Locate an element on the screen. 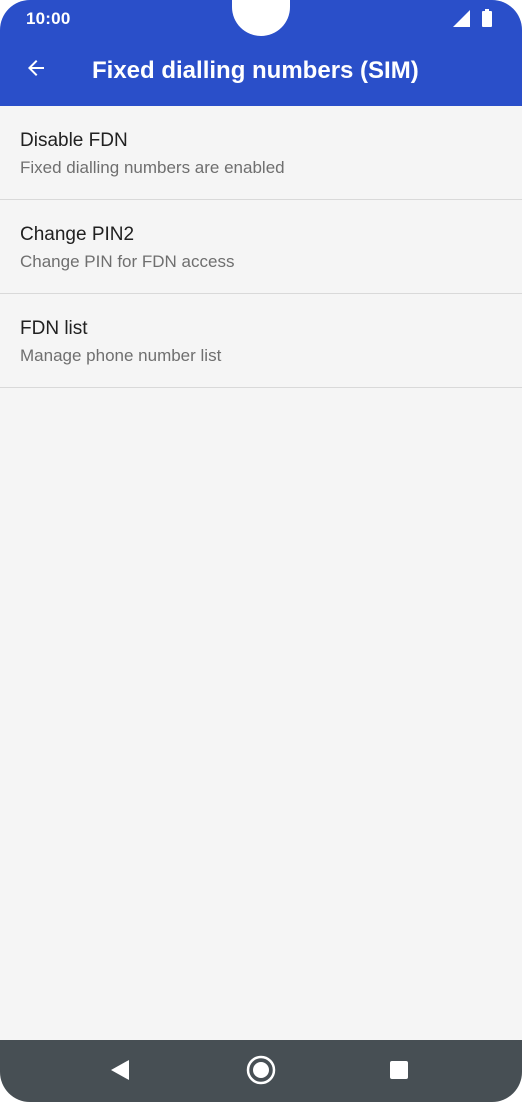 The height and width of the screenshot is (1102, 522). status-time: 10:00 is located at coordinates (48, 18).